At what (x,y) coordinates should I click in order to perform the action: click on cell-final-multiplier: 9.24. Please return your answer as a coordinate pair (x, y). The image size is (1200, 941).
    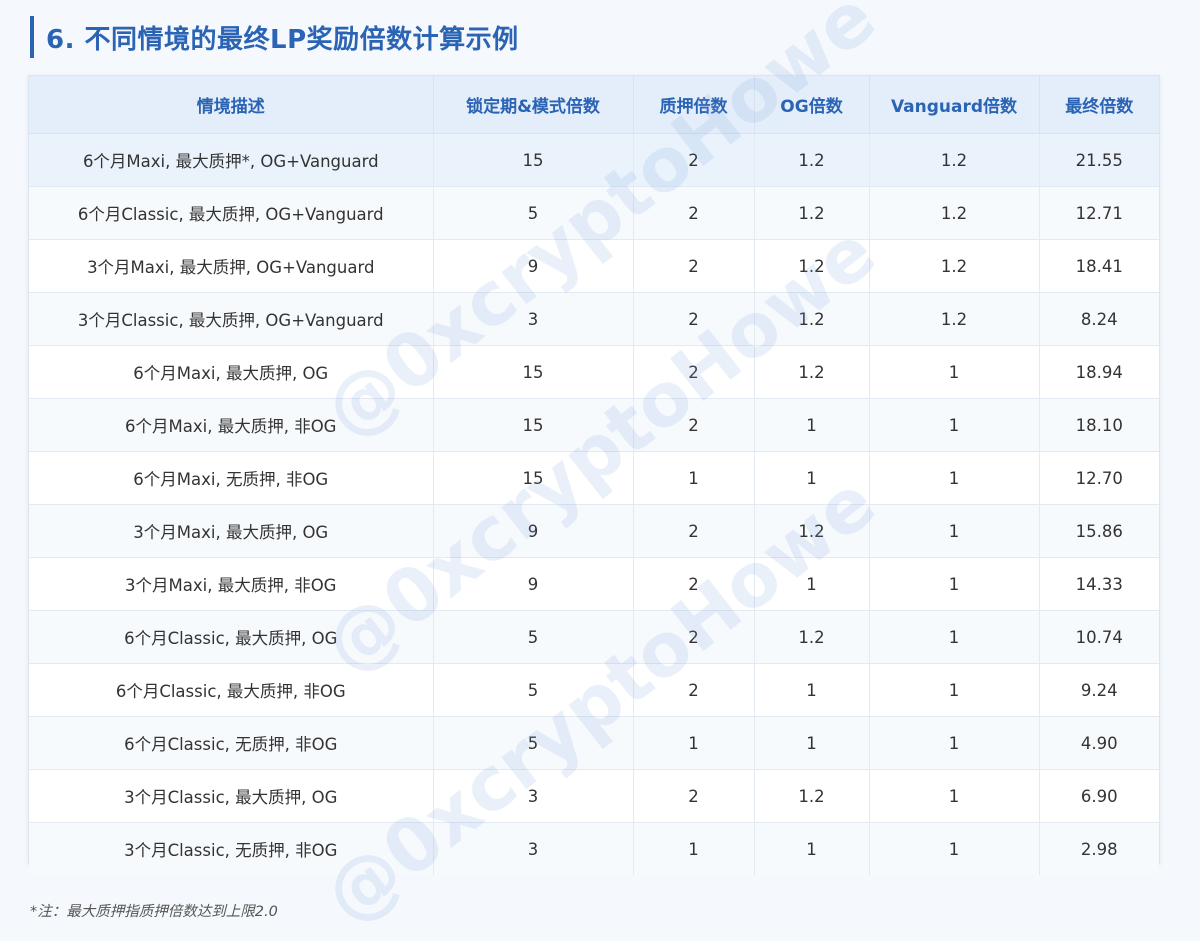
    Looking at the image, I should click on (1099, 690).